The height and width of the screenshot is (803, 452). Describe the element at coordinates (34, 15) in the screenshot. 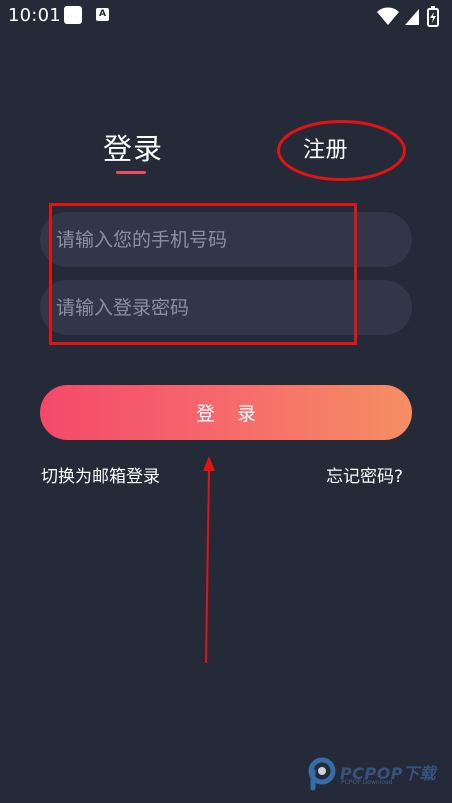

I see `status-time: 10:01` at that location.